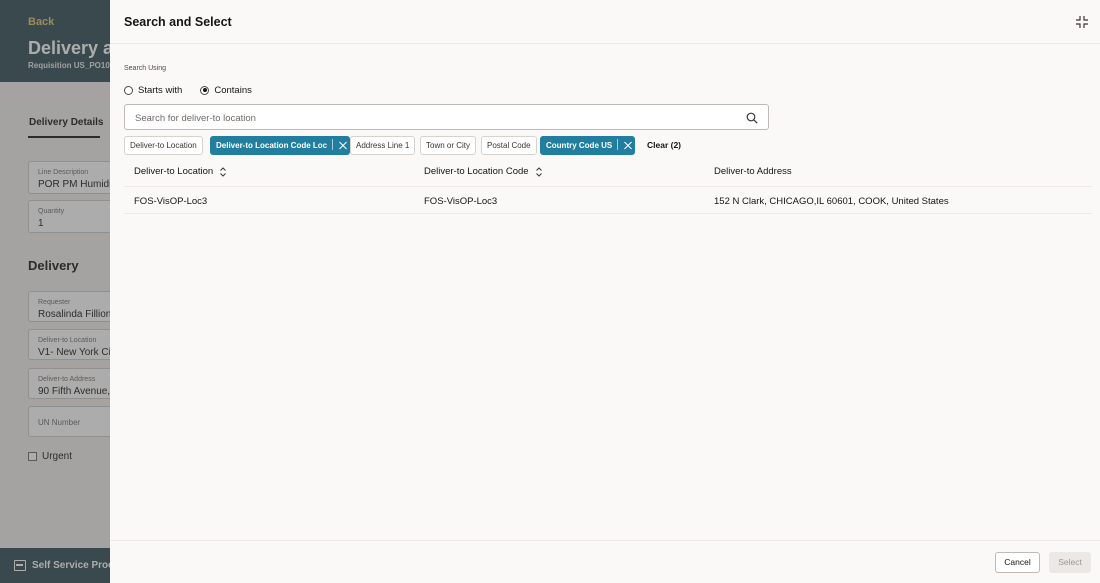 Image resolution: width=1100 pixels, height=583 pixels. Describe the element at coordinates (446, 117) in the screenshot. I see `search-input: Search for deliver-to location` at that location.